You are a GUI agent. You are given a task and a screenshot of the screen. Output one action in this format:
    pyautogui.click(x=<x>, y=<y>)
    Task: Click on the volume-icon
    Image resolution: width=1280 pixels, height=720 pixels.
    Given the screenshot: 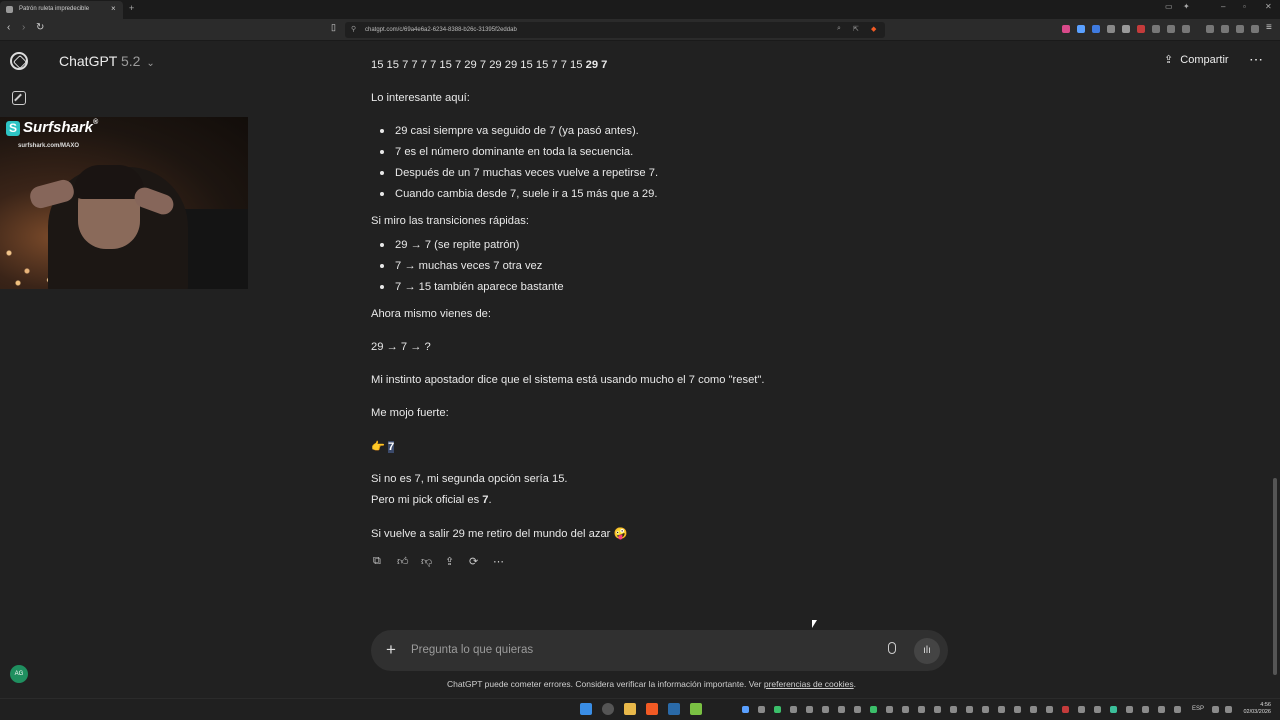 What is the action you would take?
    pyautogui.click(x=1228, y=709)
    